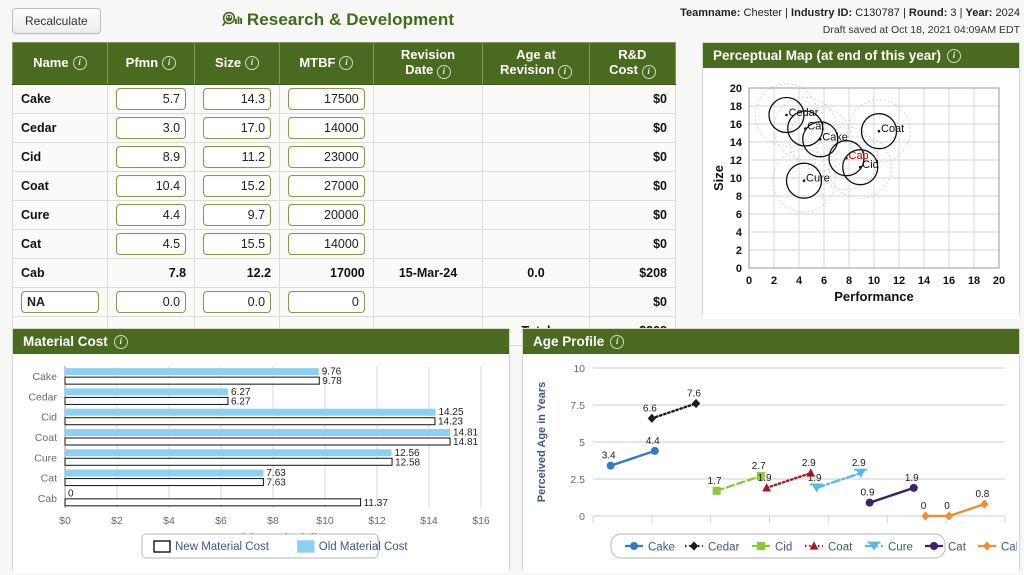  What do you see at coordinates (763, 13) in the screenshot?
I see `teamname-value: Chester` at bounding box center [763, 13].